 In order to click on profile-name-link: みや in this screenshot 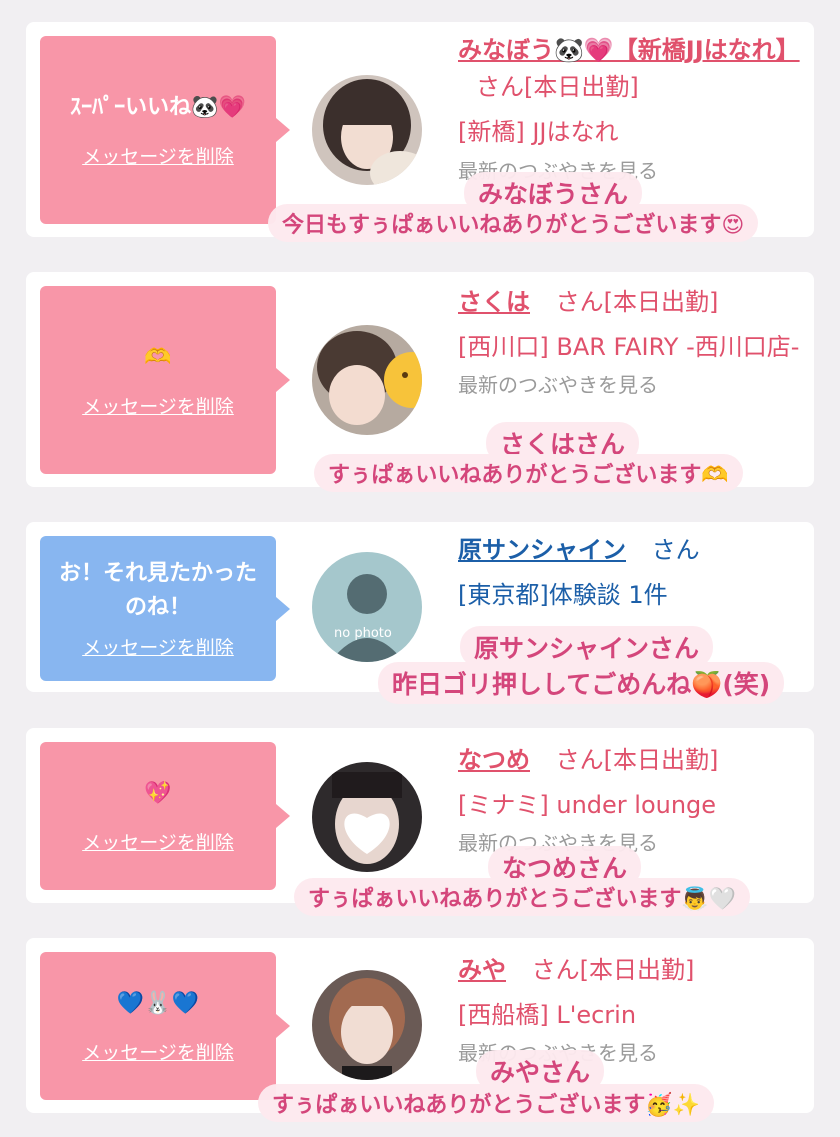, I will do `click(482, 970)`.